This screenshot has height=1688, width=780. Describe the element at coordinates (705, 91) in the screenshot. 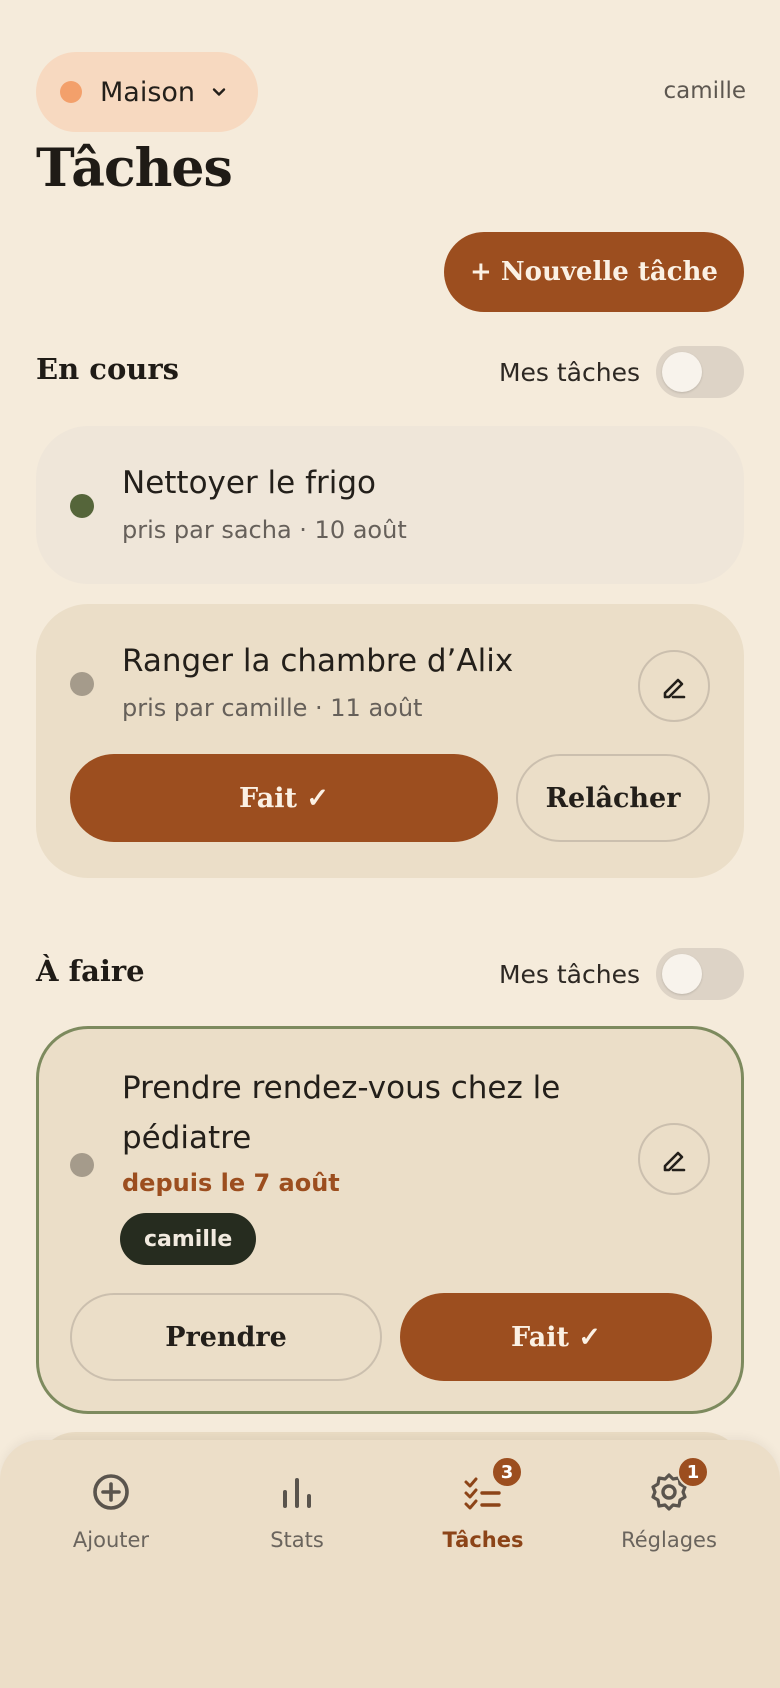

I see `current-user: camille` at that location.